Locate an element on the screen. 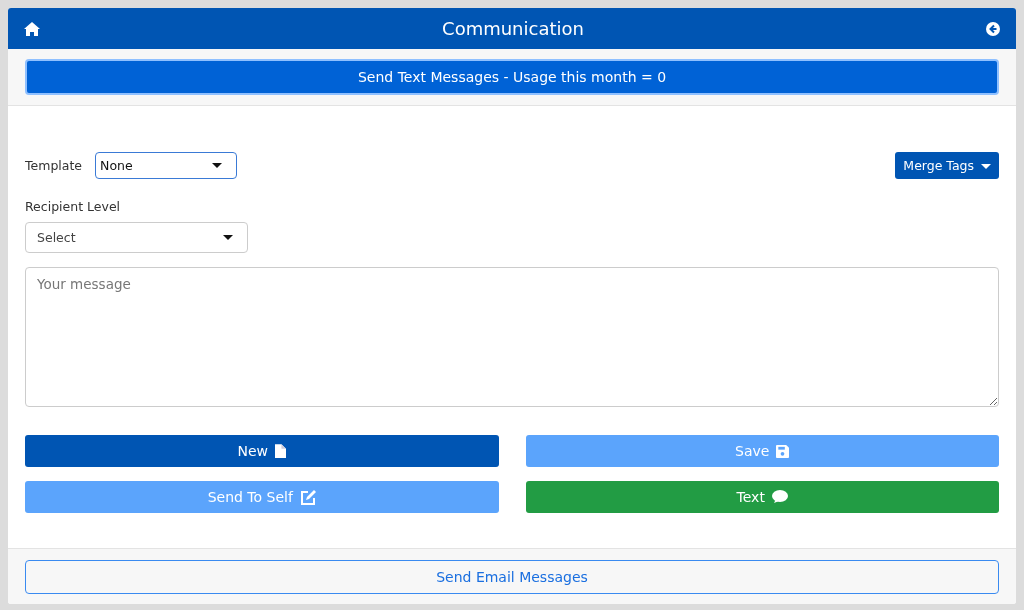 The height and width of the screenshot is (610, 1024). document-icon is located at coordinates (280, 451).